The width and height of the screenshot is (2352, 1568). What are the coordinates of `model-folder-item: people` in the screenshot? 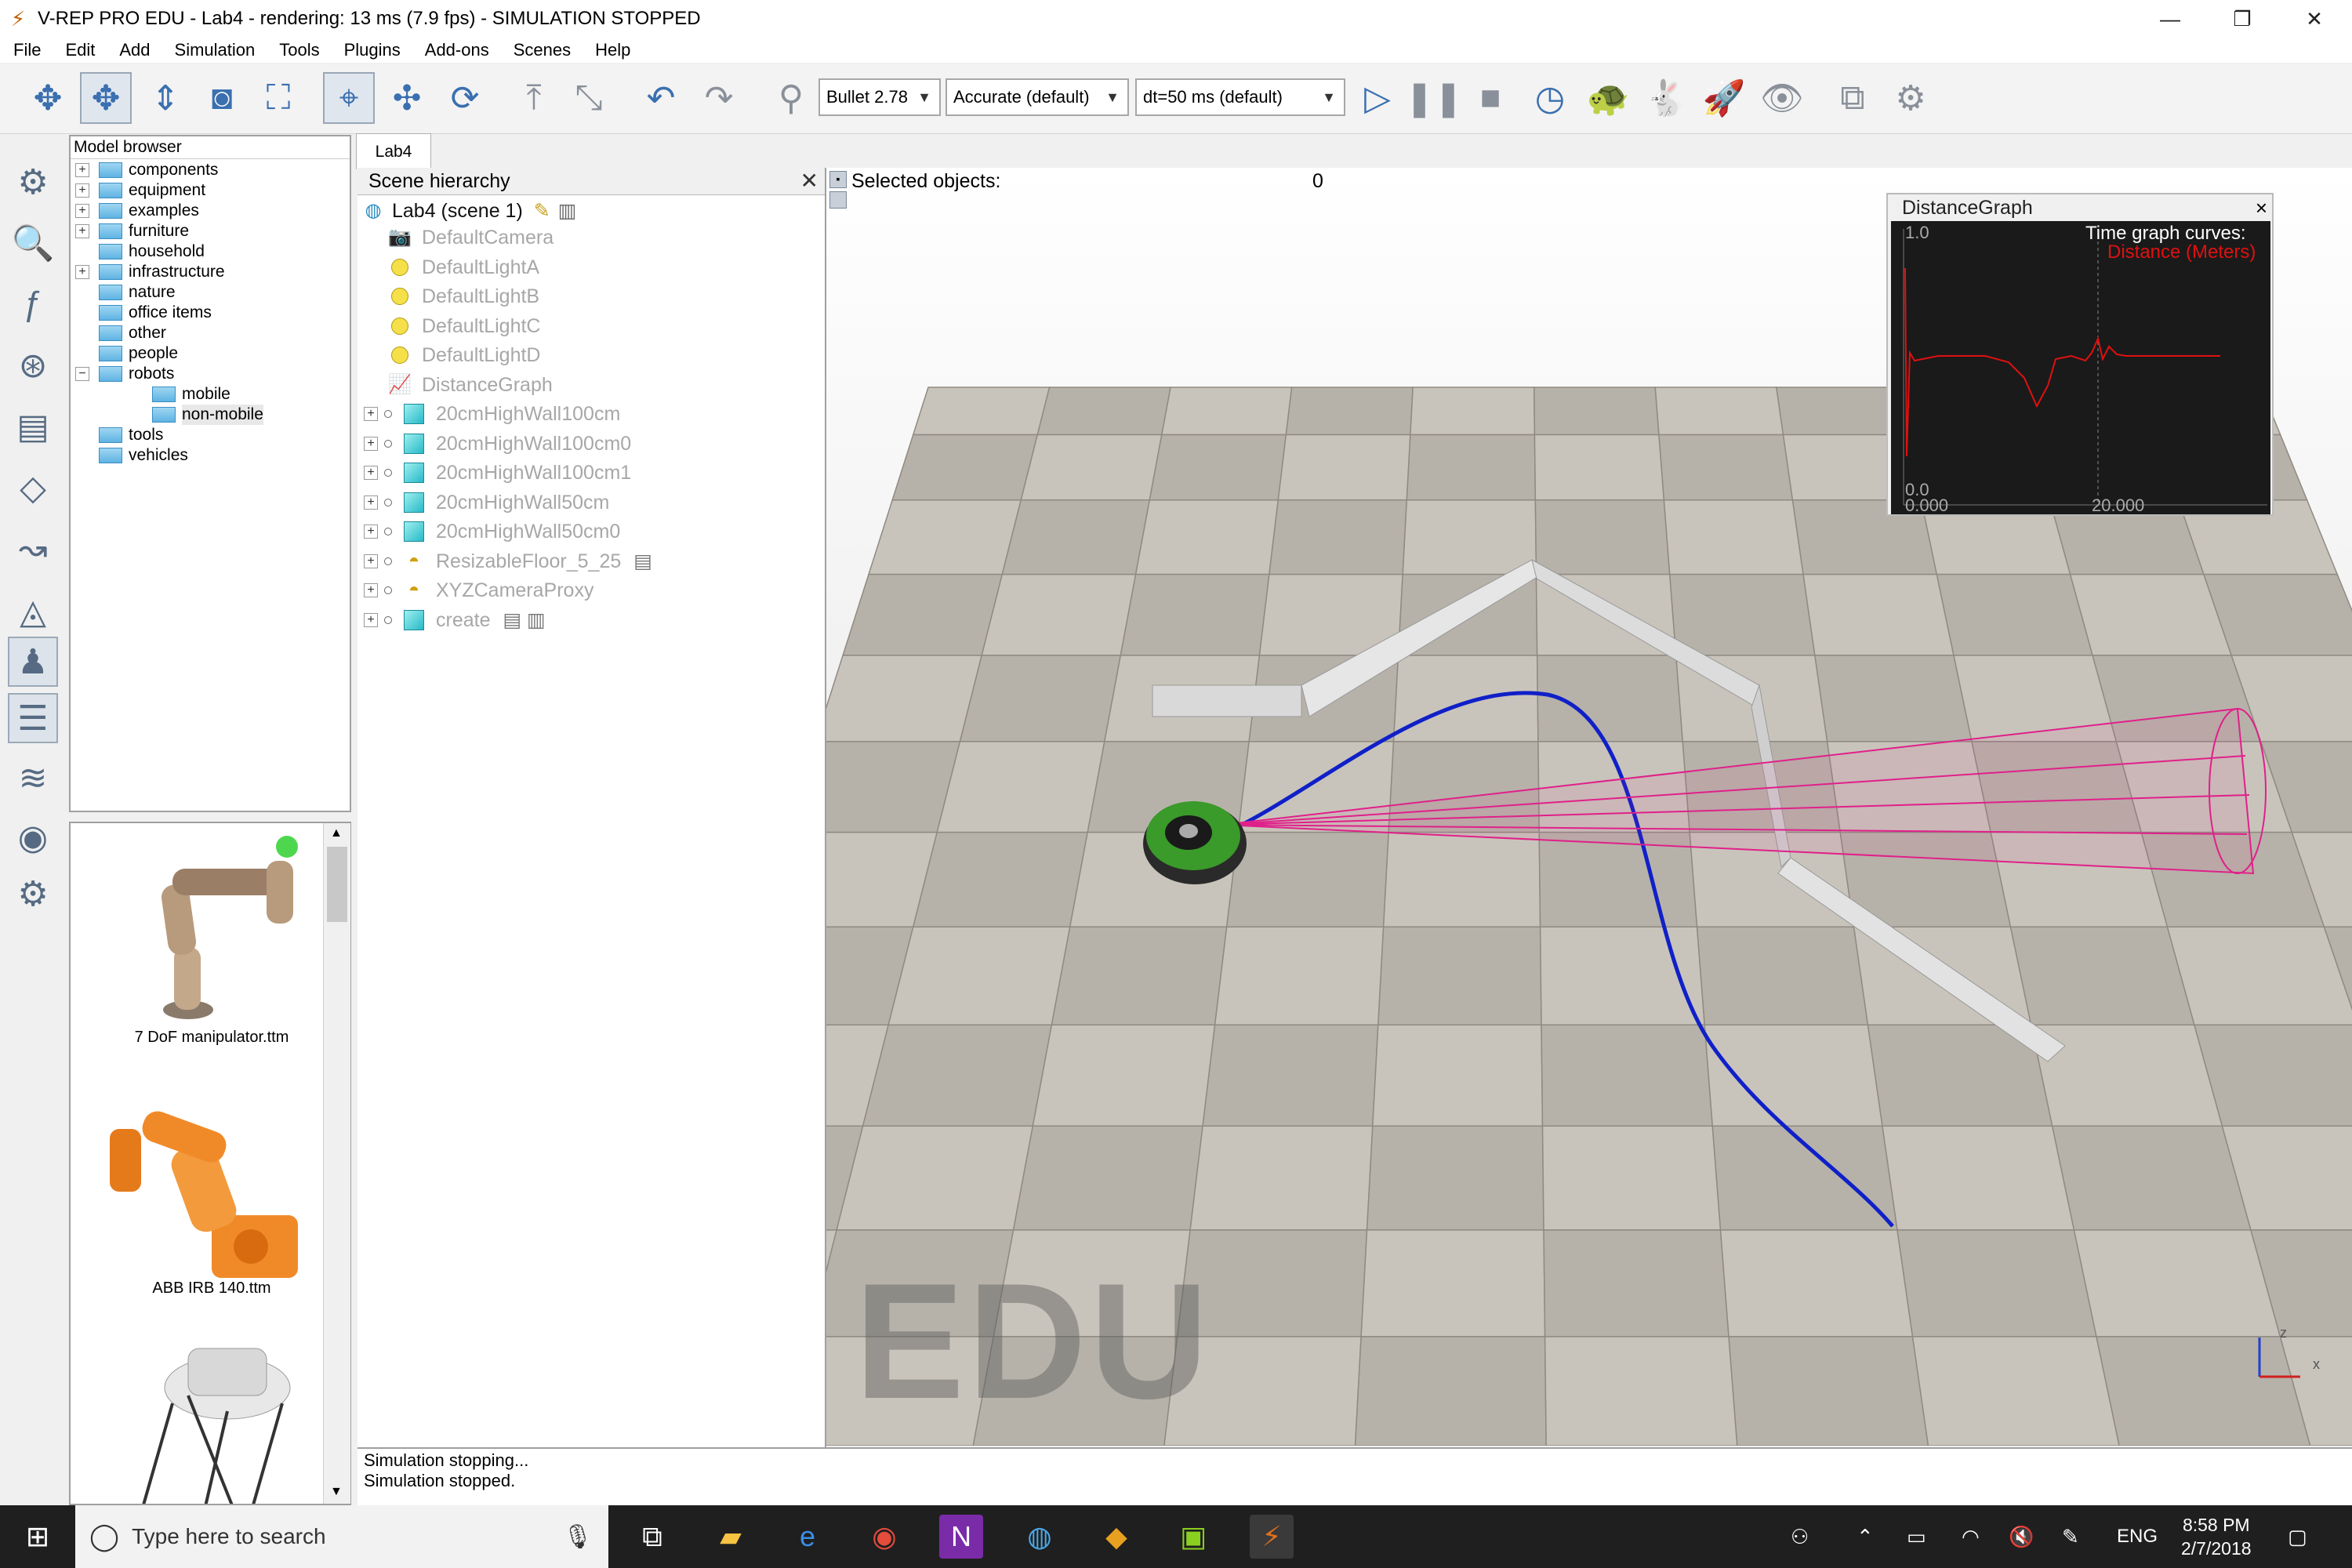 It's located at (127, 353).